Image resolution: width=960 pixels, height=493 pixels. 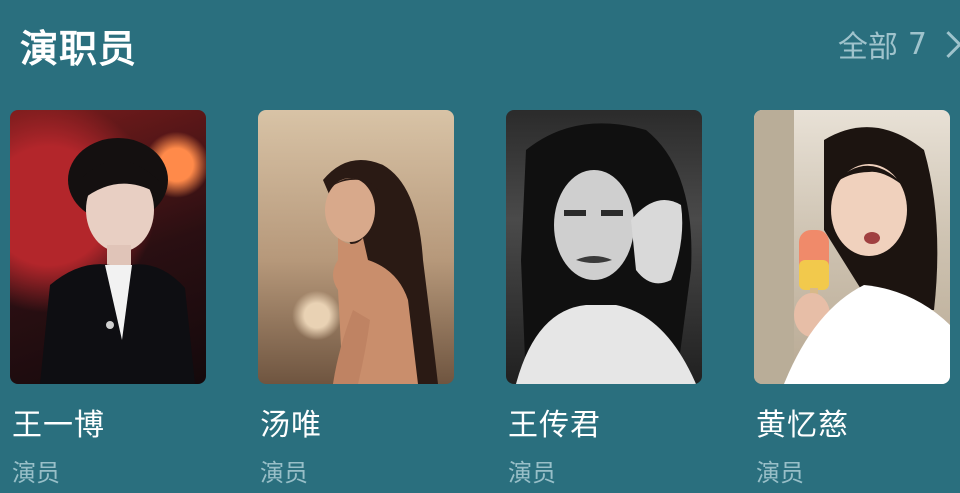 What do you see at coordinates (291, 425) in the screenshot?
I see `cast-name: 汤唯` at bounding box center [291, 425].